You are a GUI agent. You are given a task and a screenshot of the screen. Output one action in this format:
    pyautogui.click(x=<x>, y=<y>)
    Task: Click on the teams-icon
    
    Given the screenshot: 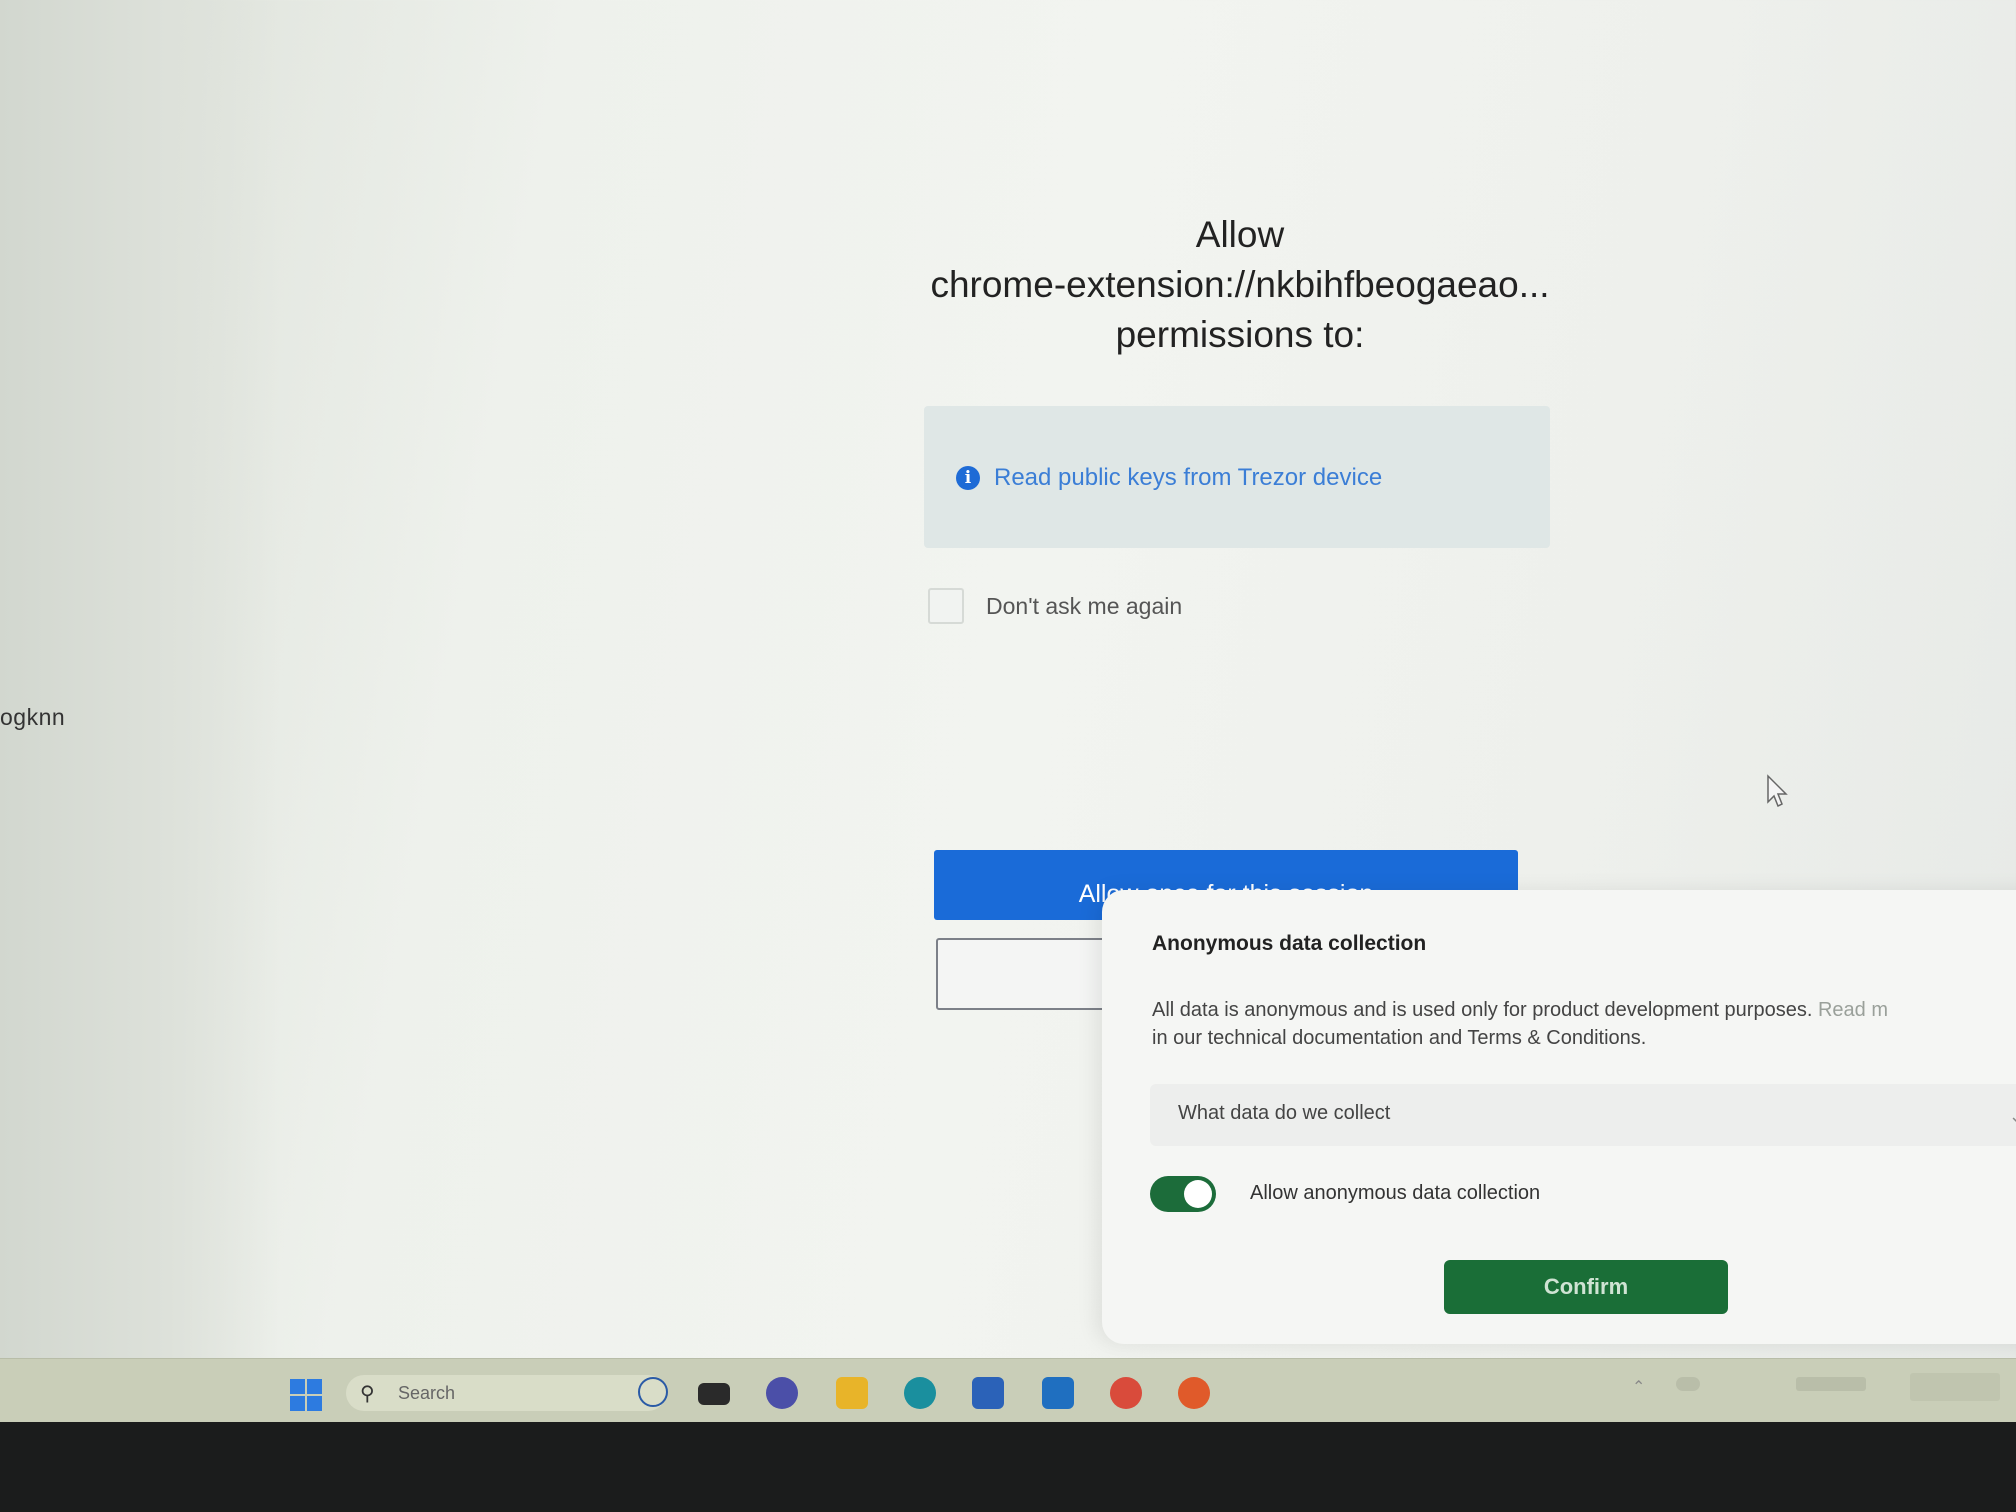 What is the action you would take?
    pyautogui.click(x=782, y=1393)
    